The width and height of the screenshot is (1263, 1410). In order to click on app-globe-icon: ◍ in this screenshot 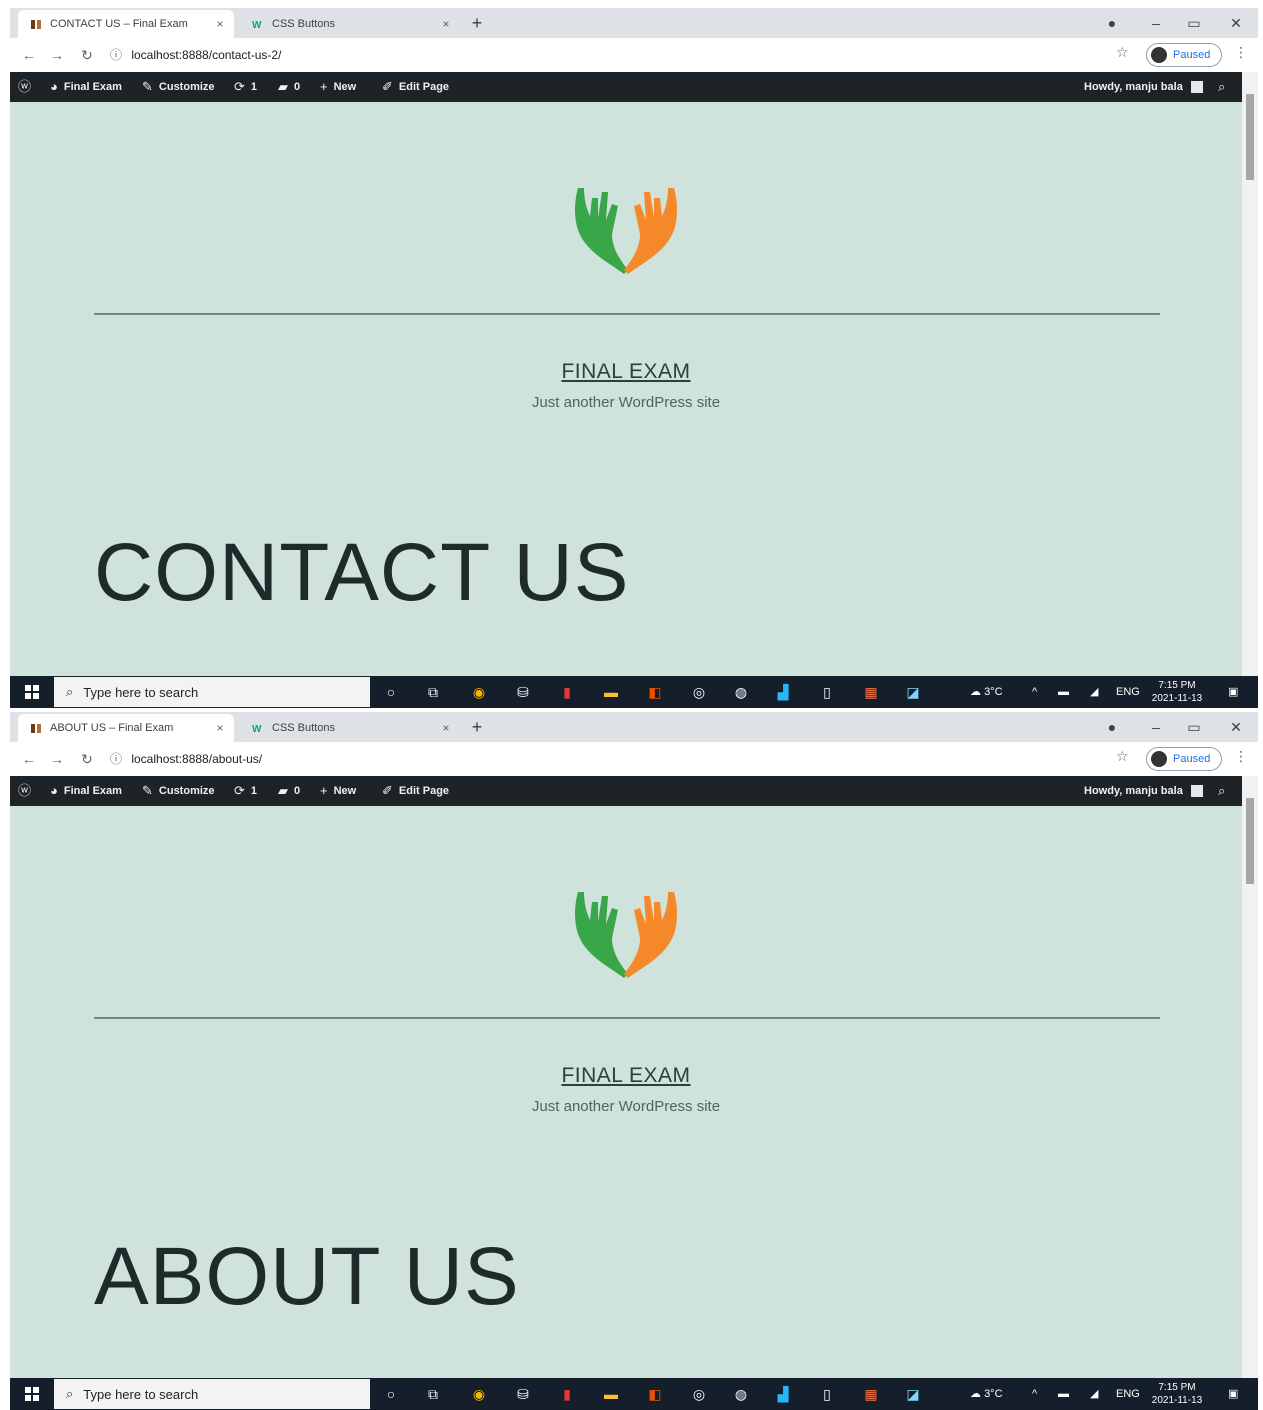, I will do `click(741, 1394)`.